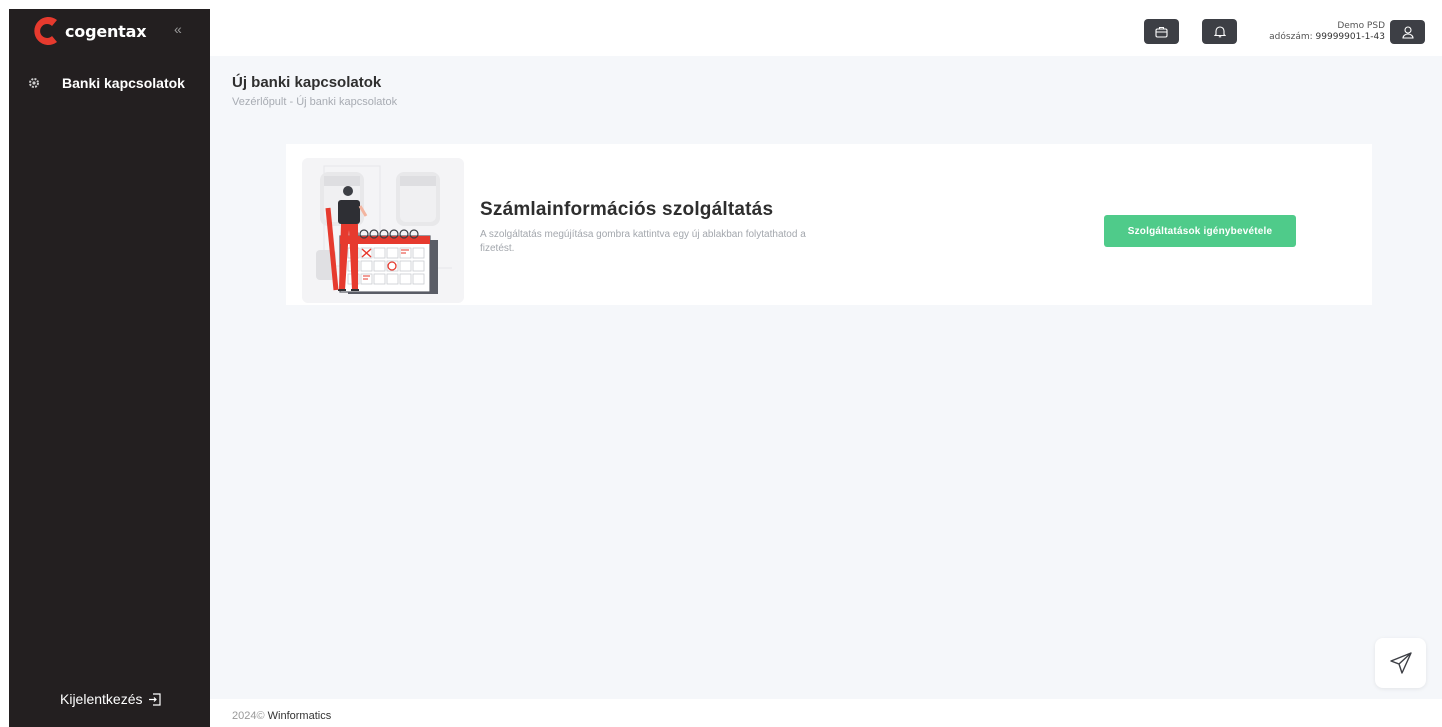 The height and width of the screenshot is (727, 1442). What do you see at coordinates (627, 209) in the screenshot?
I see `card-title: Számlainformációs szolgáltatás` at bounding box center [627, 209].